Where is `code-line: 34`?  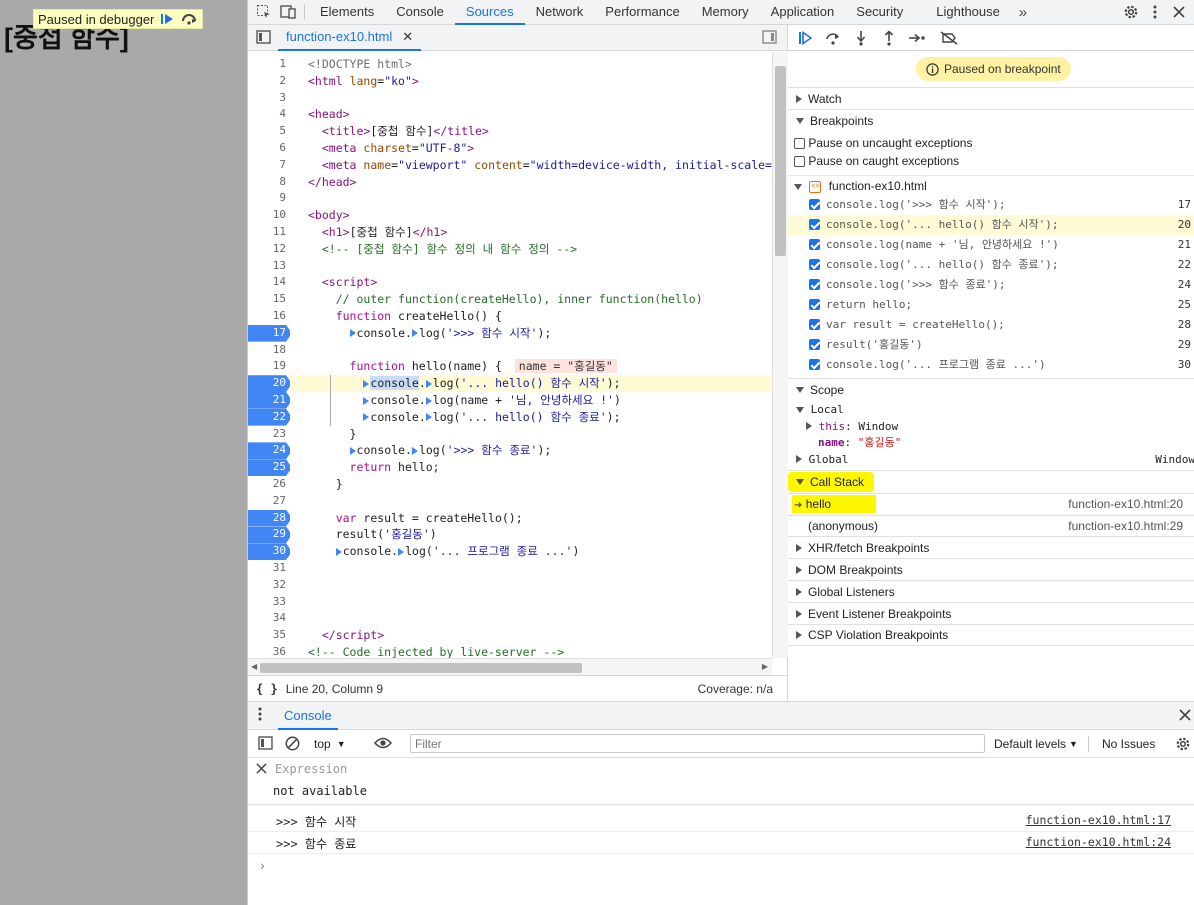 code-line: 34 is located at coordinates (510, 618).